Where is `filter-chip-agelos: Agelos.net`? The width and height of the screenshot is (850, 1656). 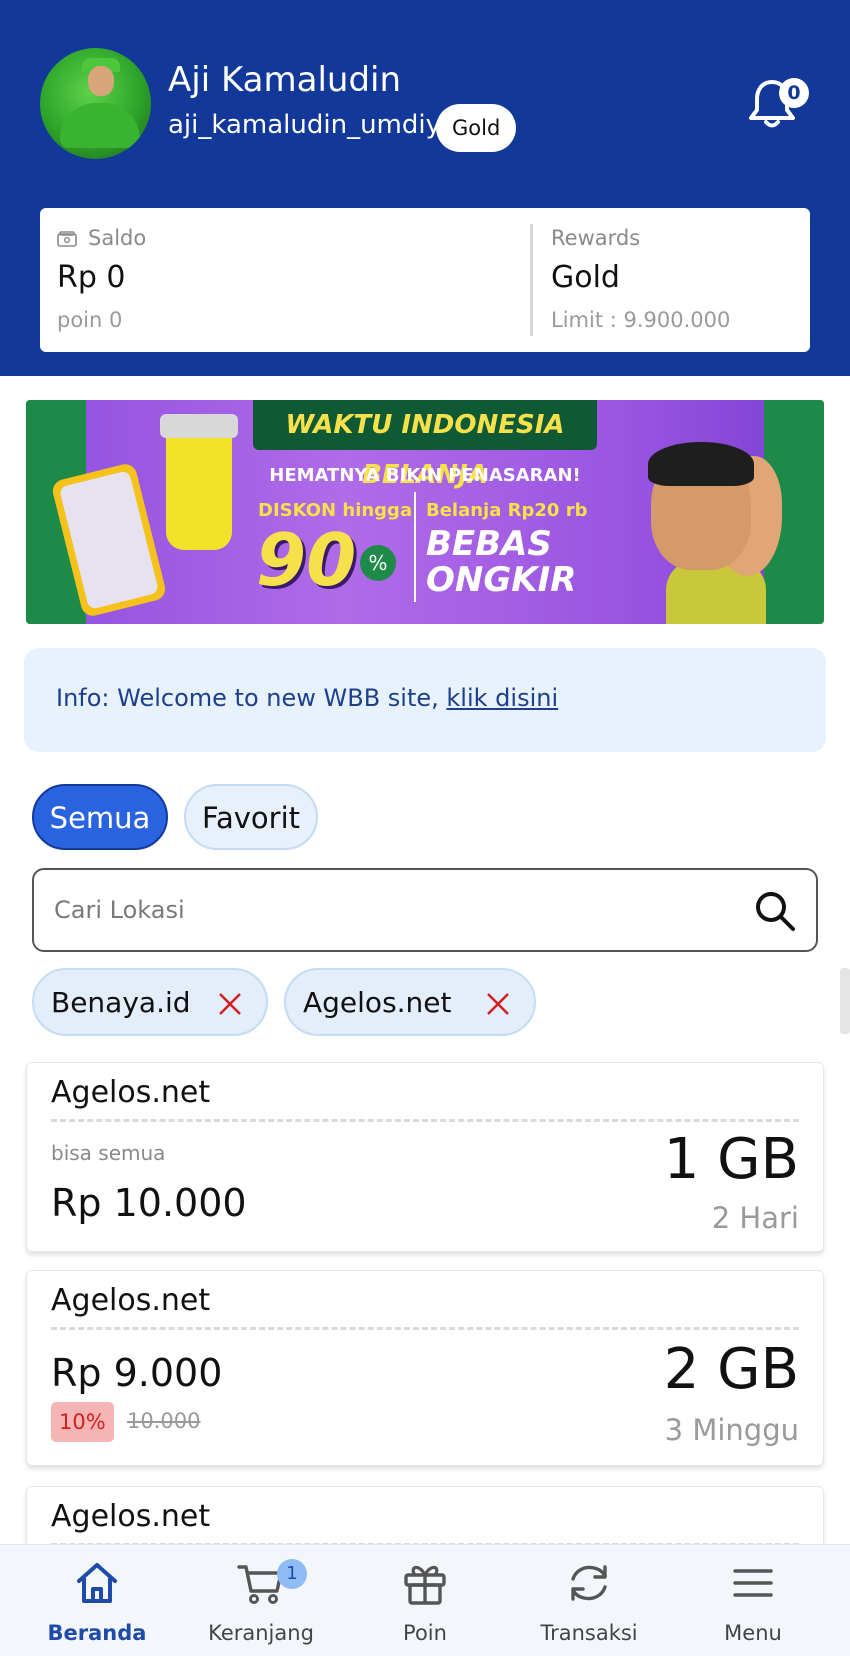
filter-chip-agelos: Agelos.net is located at coordinates (410, 1002).